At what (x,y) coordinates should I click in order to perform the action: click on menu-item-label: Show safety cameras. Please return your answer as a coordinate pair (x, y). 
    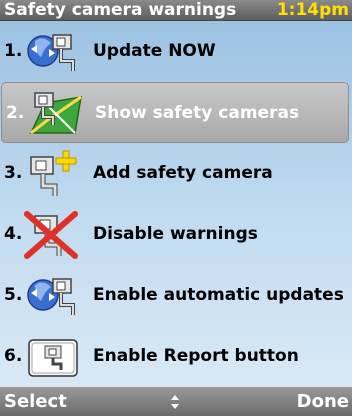
    Looking at the image, I should click on (197, 113).